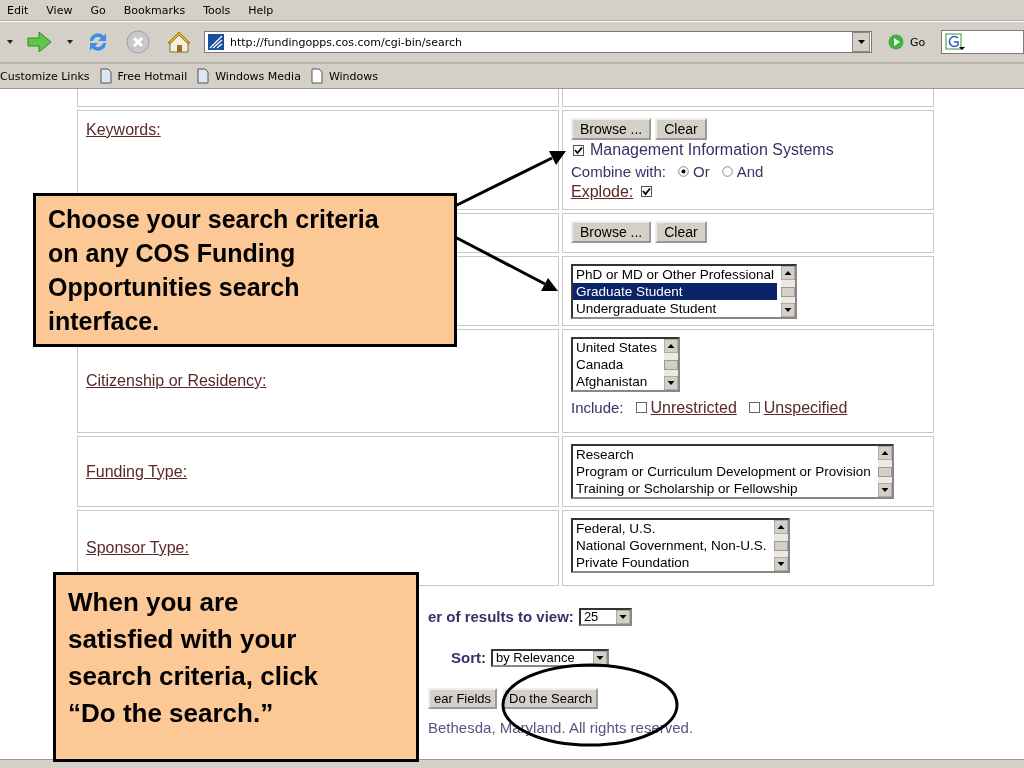 This screenshot has height=768, width=1024. What do you see at coordinates (98, 10) in the screenshot?
I see `menu-item: Go` at bounding box center [98, 10].